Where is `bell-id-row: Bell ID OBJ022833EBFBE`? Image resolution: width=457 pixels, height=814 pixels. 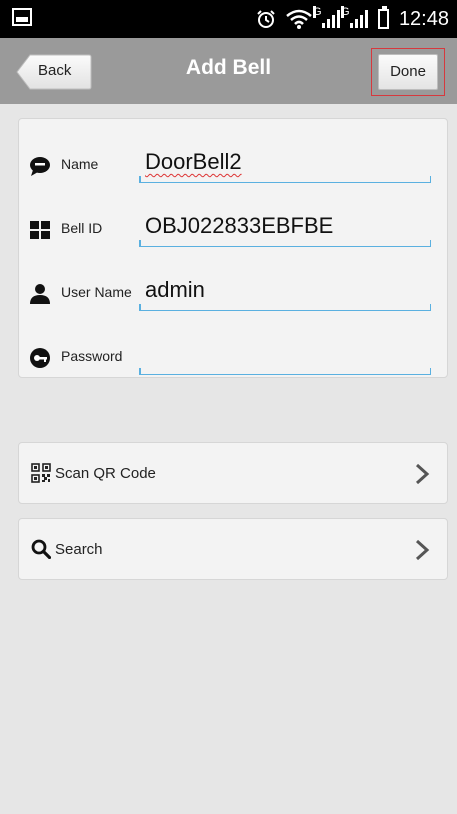
bell-id-row: Bell ID OBJ022833EBFBE is located at coordinates (234, 230).